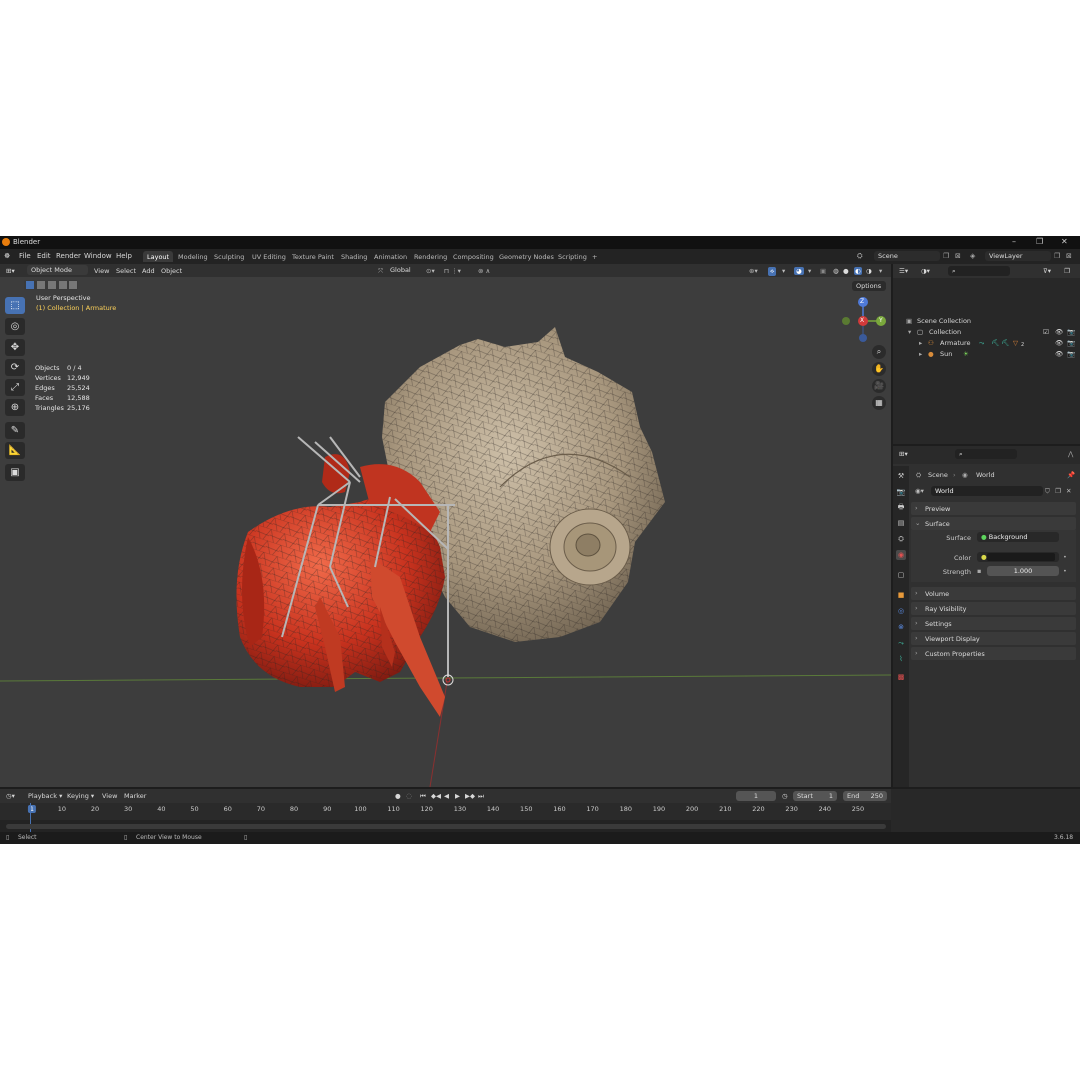  What do you see at coordinates (809, 271) in the screenshot?
I see `overlay-dropdown-icon: ▾` at bounding box center [809, 271].